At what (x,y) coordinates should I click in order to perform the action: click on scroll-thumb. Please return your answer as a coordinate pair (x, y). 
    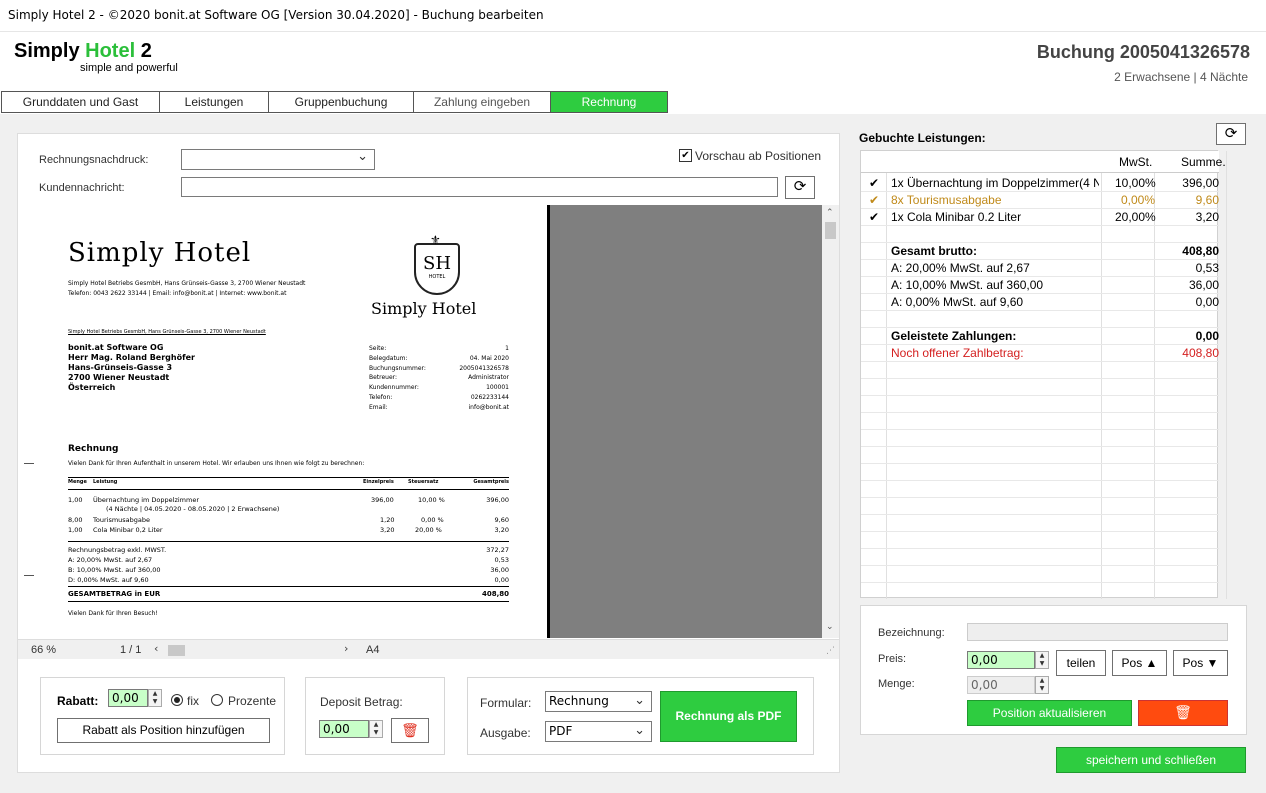
    Looking at the image, I should click on (830, 230).